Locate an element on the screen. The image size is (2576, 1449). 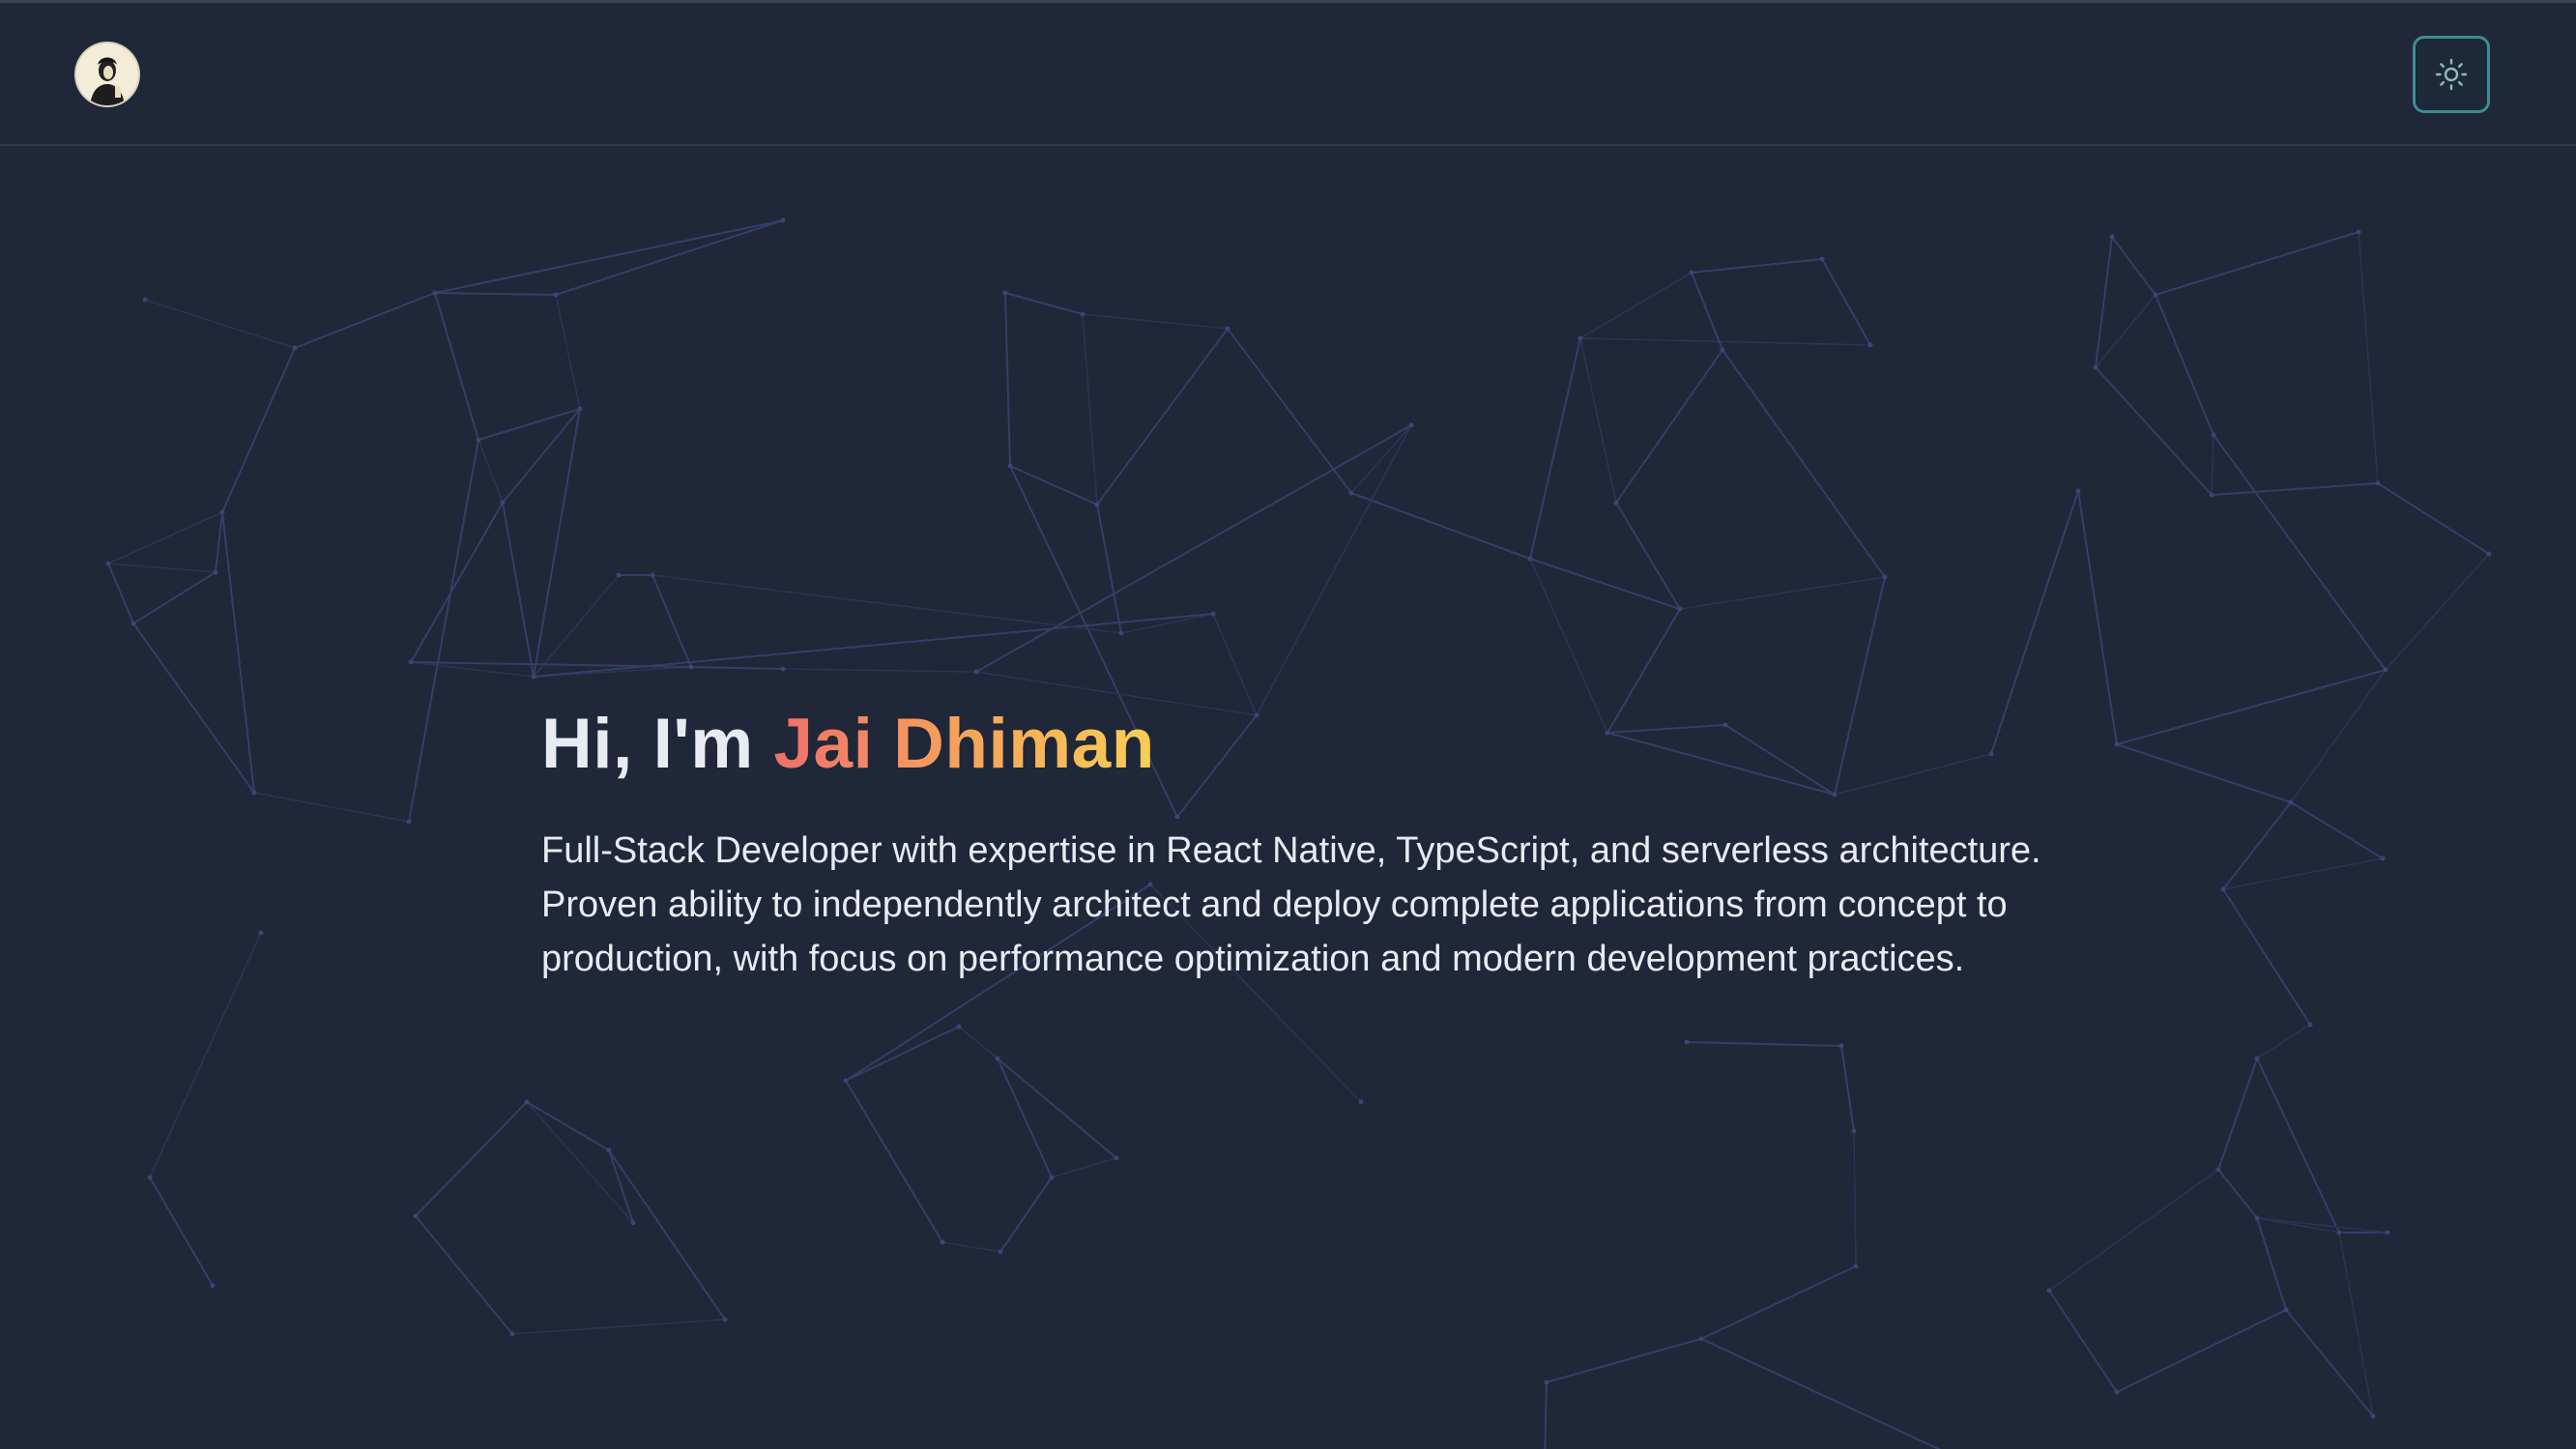
person-portrait-icon is located at coordinates (107, 74).